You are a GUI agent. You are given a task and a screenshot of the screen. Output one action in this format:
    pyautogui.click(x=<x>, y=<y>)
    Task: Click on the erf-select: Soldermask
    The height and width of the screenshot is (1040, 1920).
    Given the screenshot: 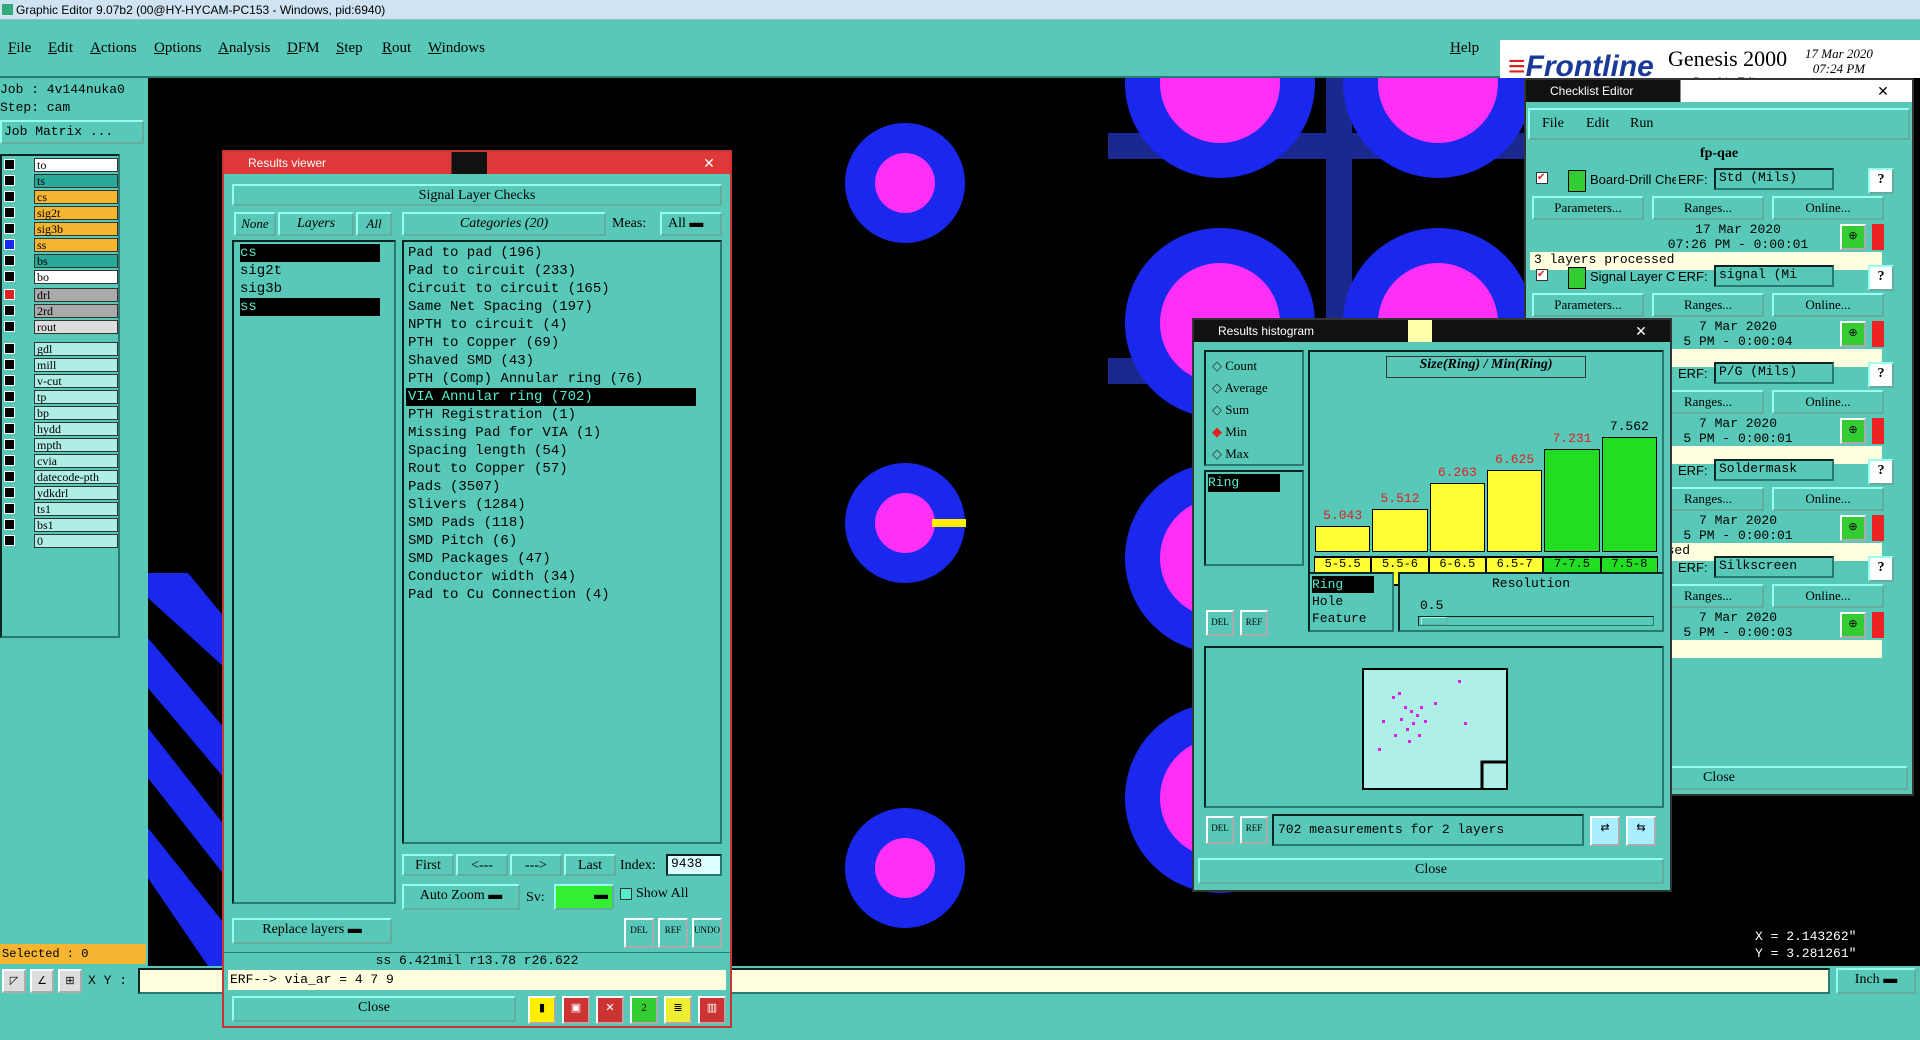 What is the action you would take?
    pyautogui.click(x=1774, y=470)
    